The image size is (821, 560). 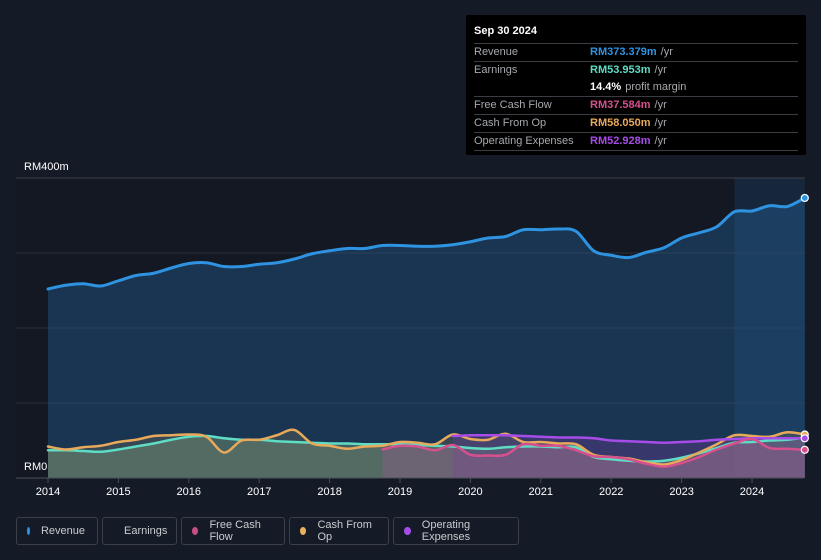 I want to click on tooltip-row-profit-margin: 14.4% profit margin, so click(x=636, y=88).